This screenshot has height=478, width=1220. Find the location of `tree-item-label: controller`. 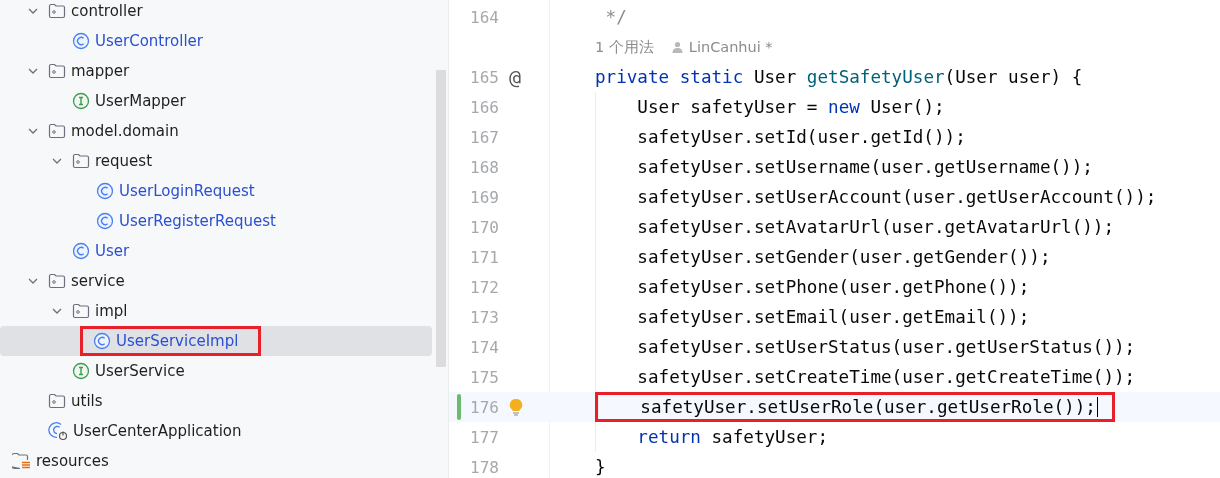

tree-item-label: controller is located at coordinates (107, 11).